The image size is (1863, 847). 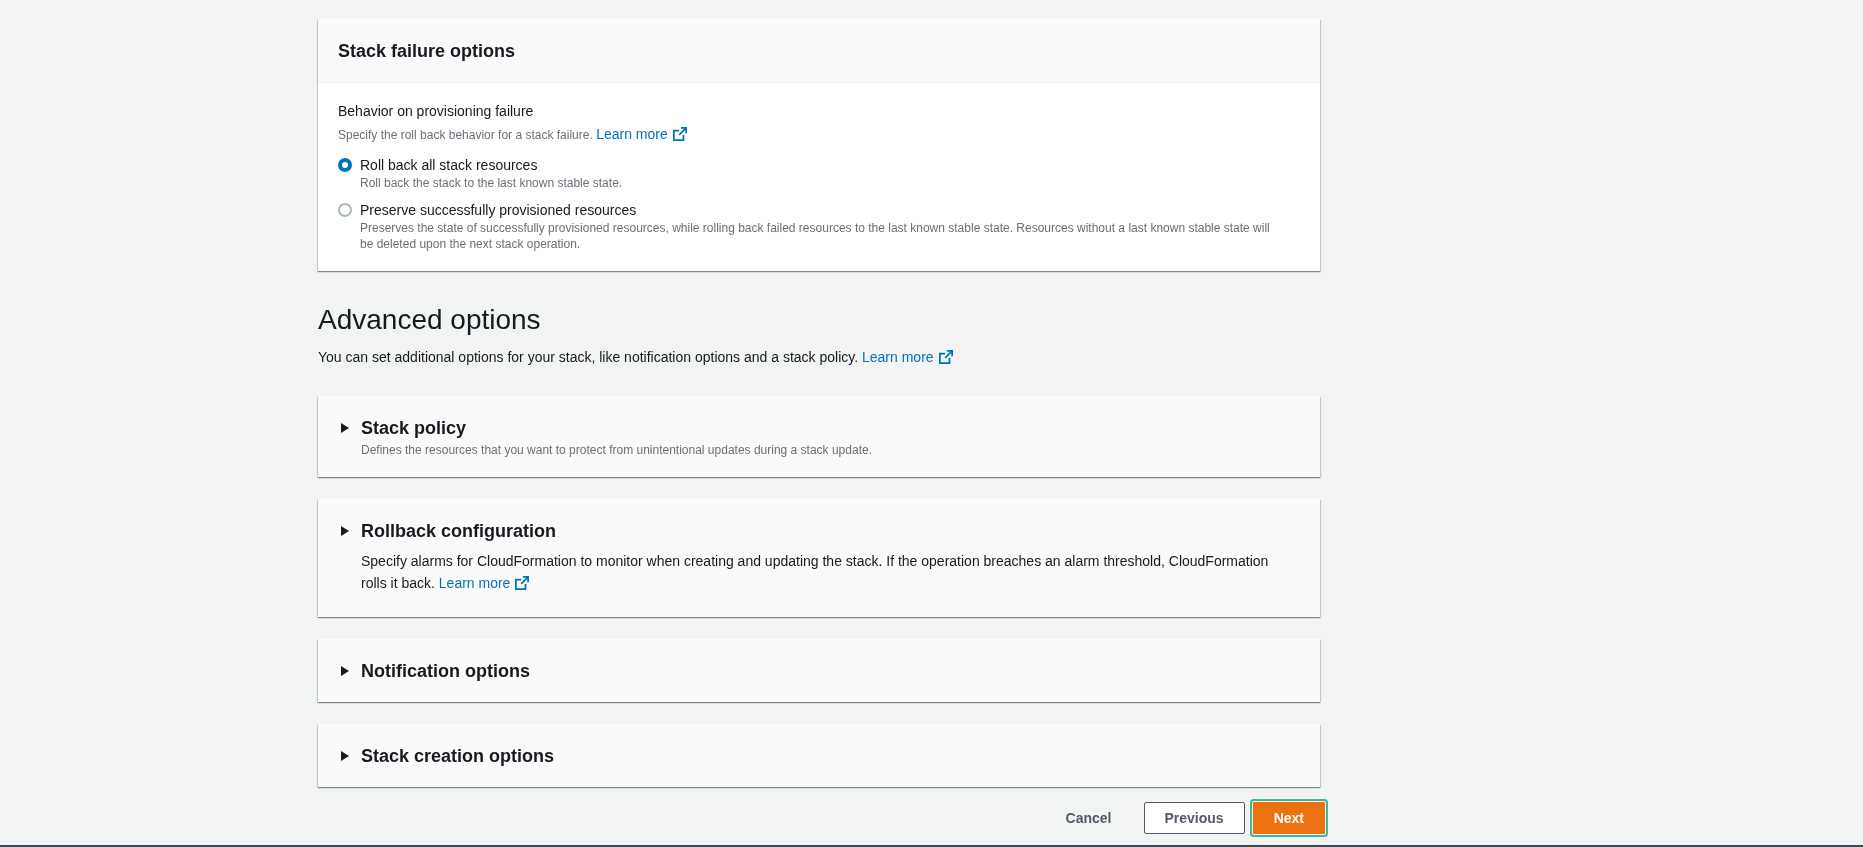 What do you see at coordinates (448, 531) in the screenshot?
I see `section-toggle: Rollback configuration` at bounding box center [448, 531].